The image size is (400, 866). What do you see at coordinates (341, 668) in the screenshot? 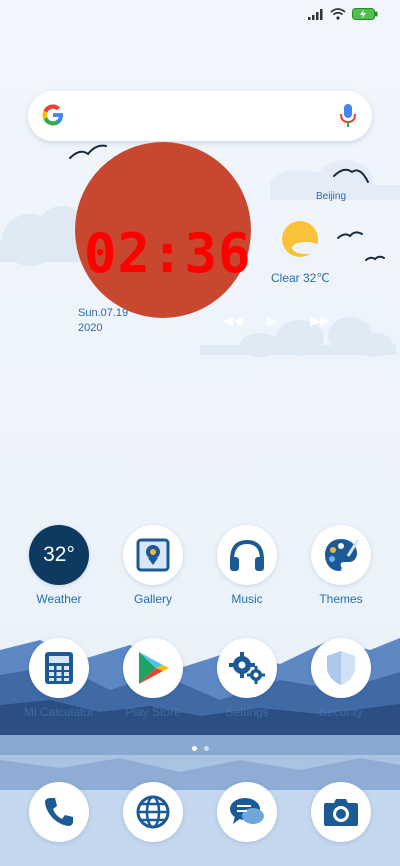
I see `shield-icon` at bounding box center [341, 668].